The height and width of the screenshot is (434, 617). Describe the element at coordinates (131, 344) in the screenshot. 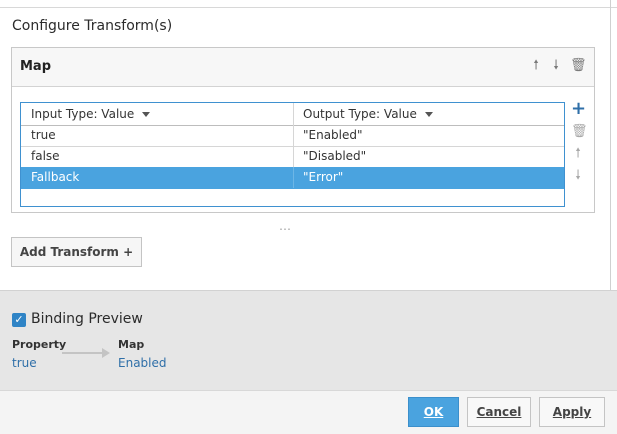

I see `map-label: Map` at that location.